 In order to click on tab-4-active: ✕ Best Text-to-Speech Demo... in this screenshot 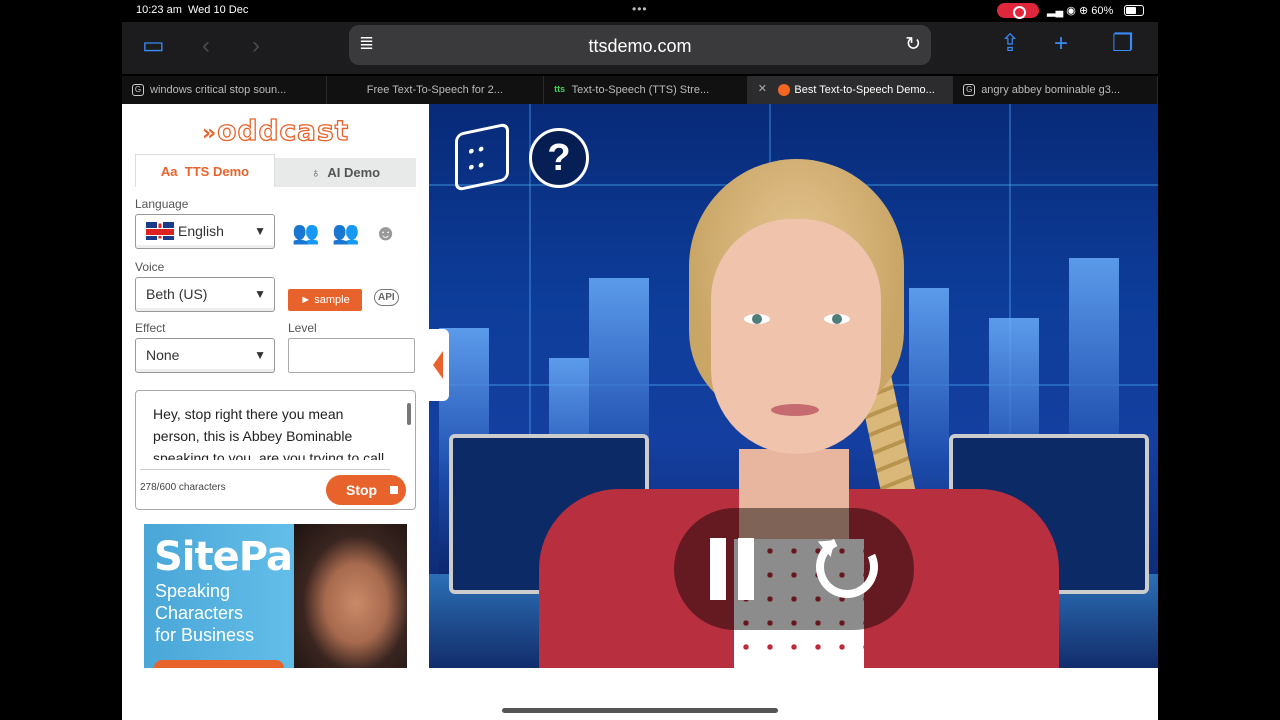, I will do `click(851, 90)`.